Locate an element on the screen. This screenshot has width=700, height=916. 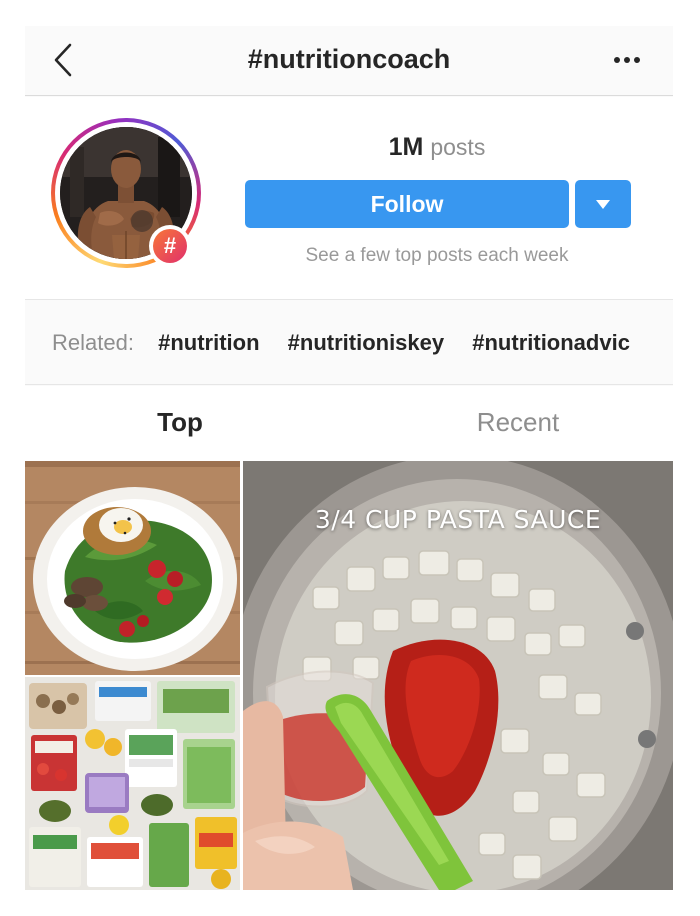
related-label: Related: is located at coordinates (93, 342).